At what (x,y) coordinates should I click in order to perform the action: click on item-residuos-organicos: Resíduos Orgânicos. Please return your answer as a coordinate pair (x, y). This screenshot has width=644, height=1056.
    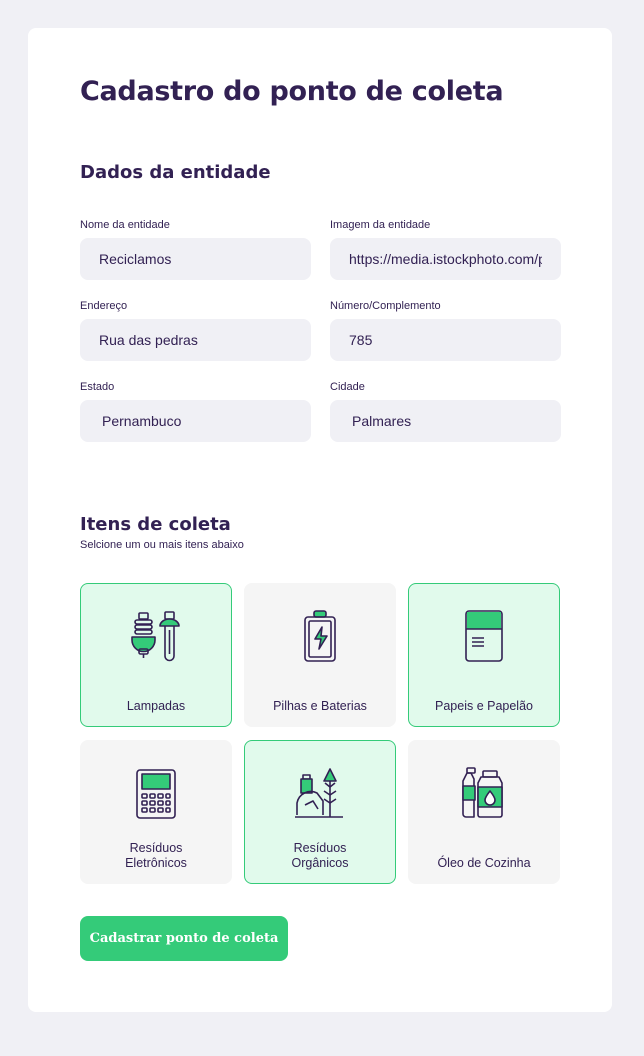
    Looking at the image, I should click on (320, 812).